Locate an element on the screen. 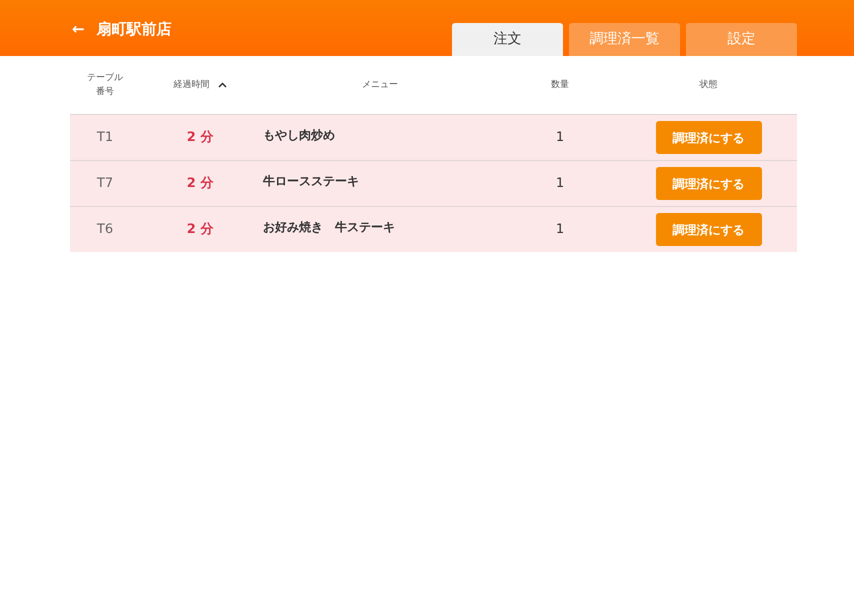 The height and width of the screenshot is (598, 854). back-button: ← is located at coordinates (78, 29).